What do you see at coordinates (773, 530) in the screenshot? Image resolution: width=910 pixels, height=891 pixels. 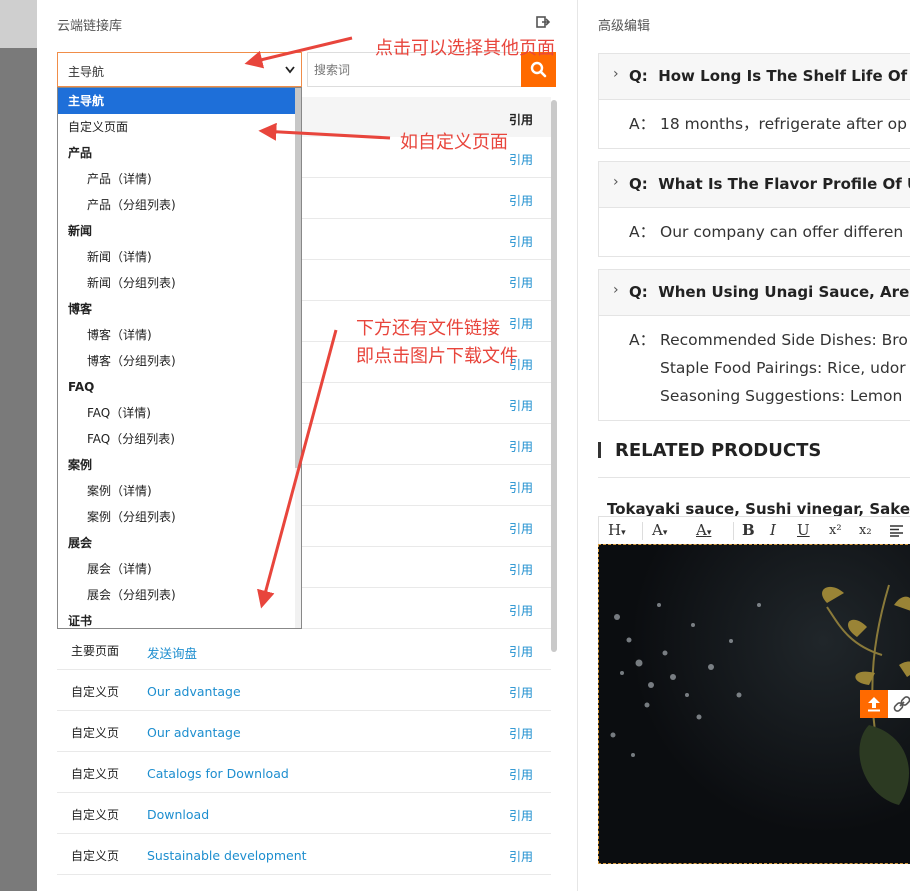 I see `italic-button: I` at bounding box center [773, 530].